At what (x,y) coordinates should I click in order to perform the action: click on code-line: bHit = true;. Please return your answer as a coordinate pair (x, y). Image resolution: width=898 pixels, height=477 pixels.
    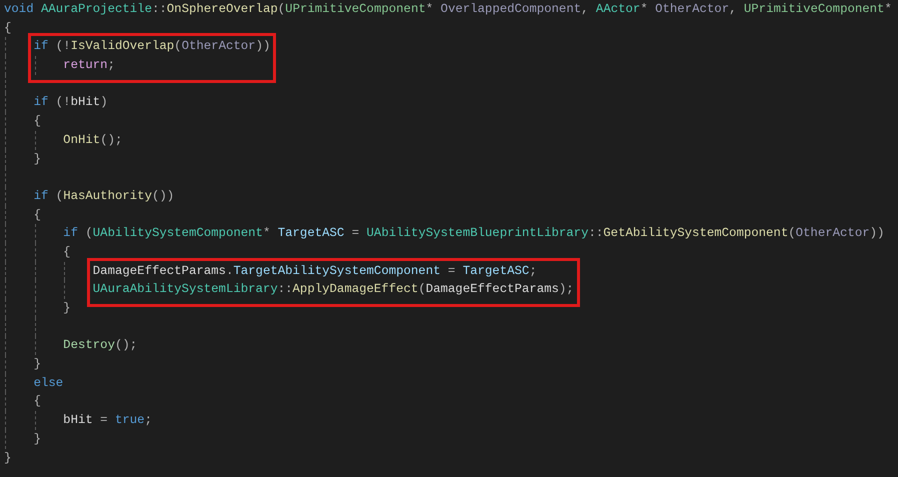
    Looking at the image, I should click on (107, 420).